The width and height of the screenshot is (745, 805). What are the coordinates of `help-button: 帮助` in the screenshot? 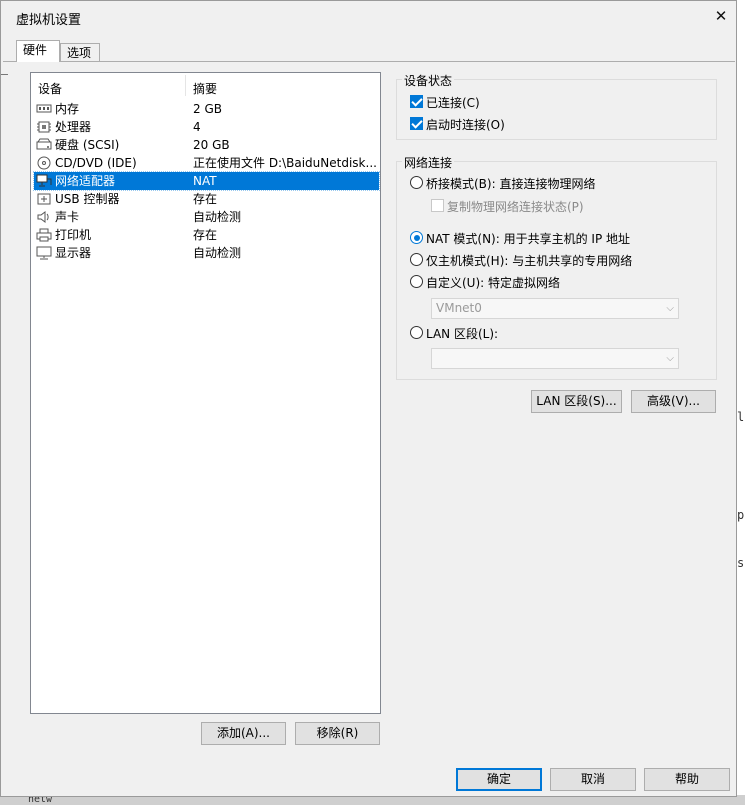 It's located at (687, 779).